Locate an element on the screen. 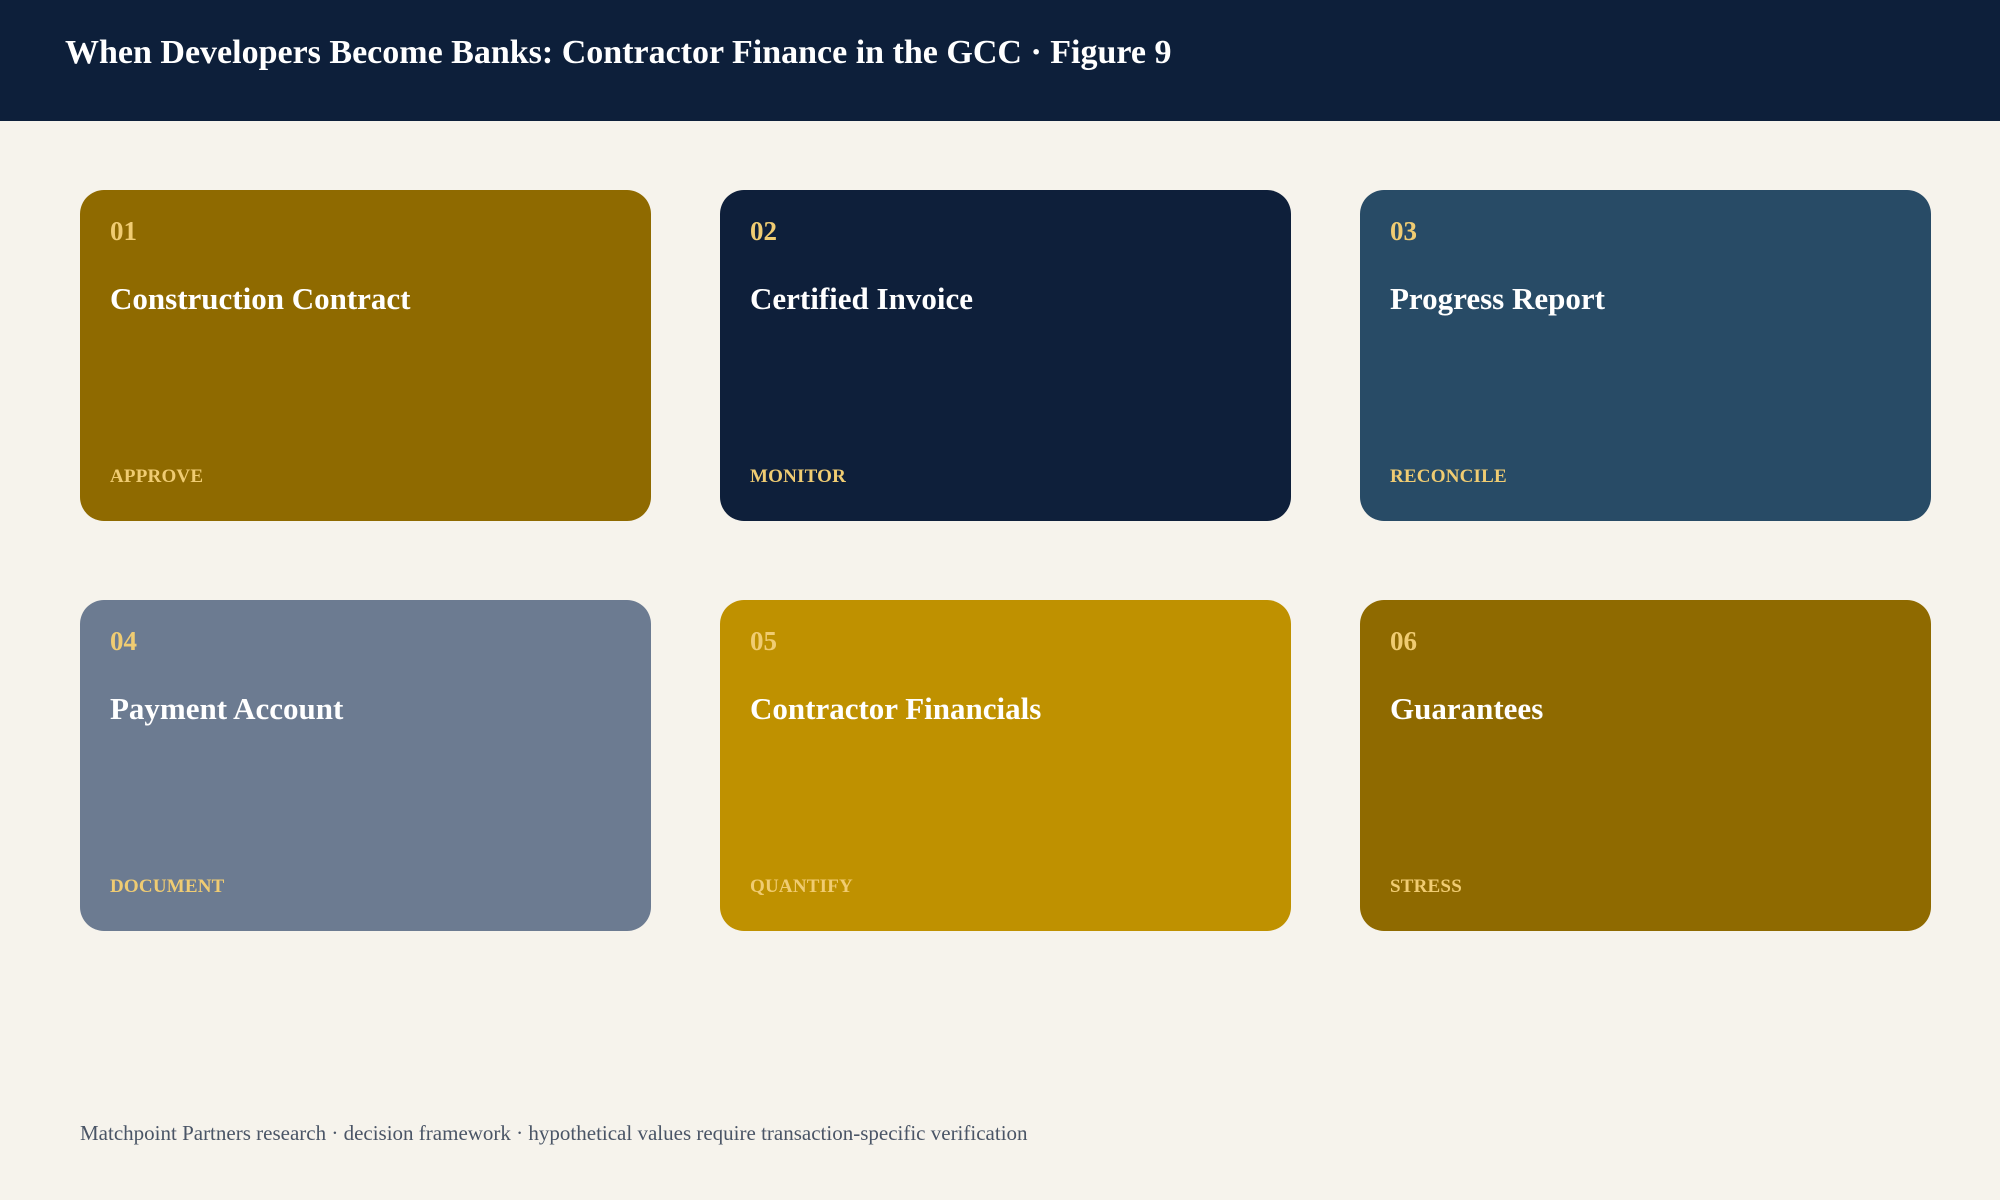  card-title: Payment Account is located at coordinates (227, 708).